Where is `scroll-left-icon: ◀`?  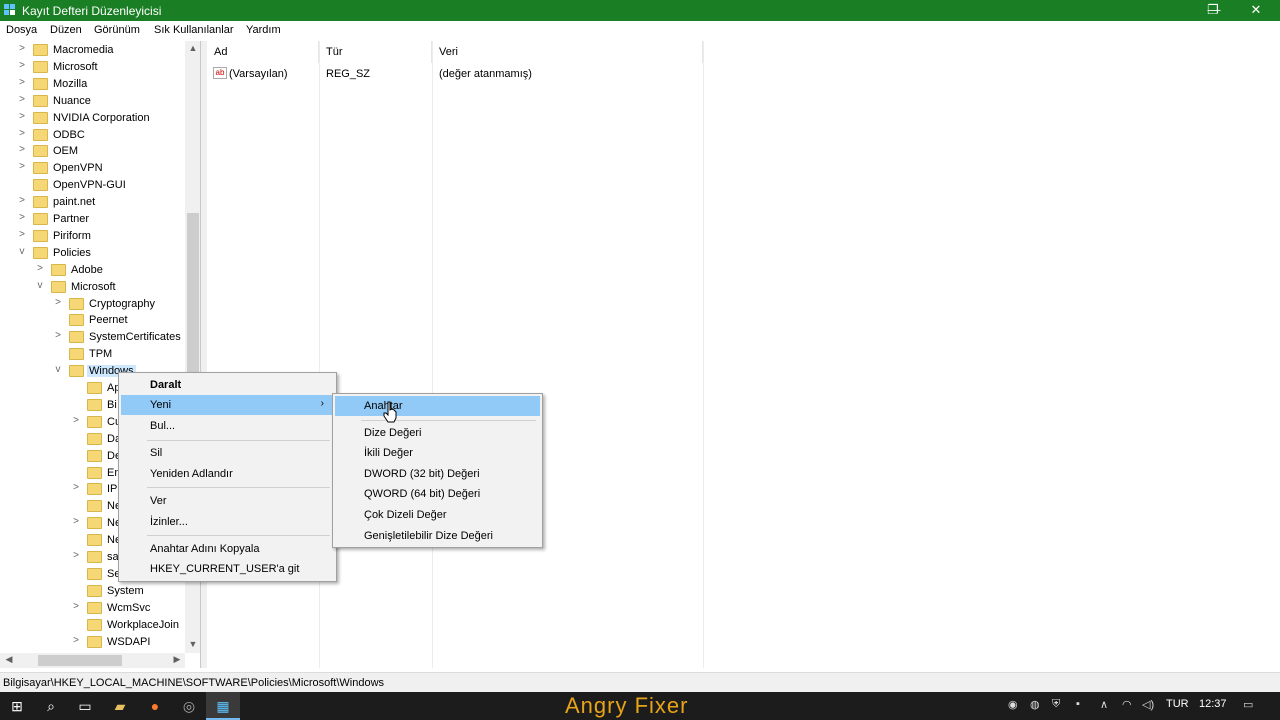
scroll-left-icon: ◀ is located at coordinates (9, 659).